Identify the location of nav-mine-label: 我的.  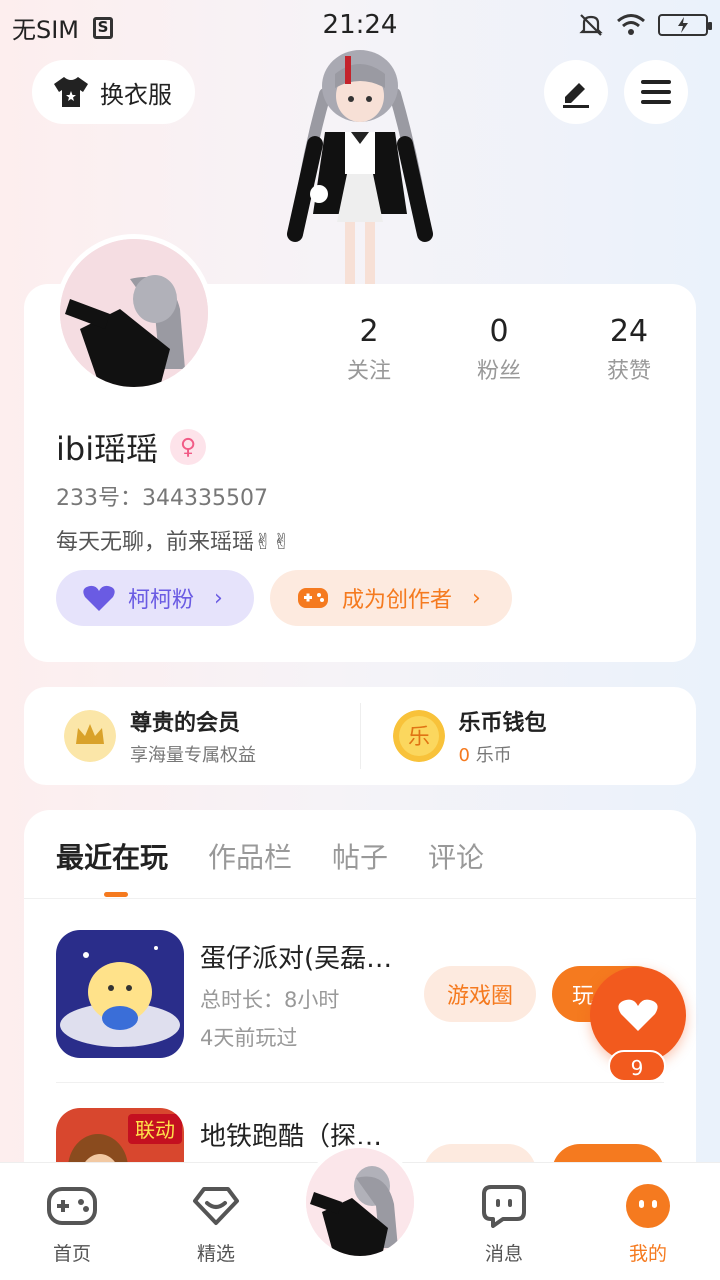
(647, 1254).